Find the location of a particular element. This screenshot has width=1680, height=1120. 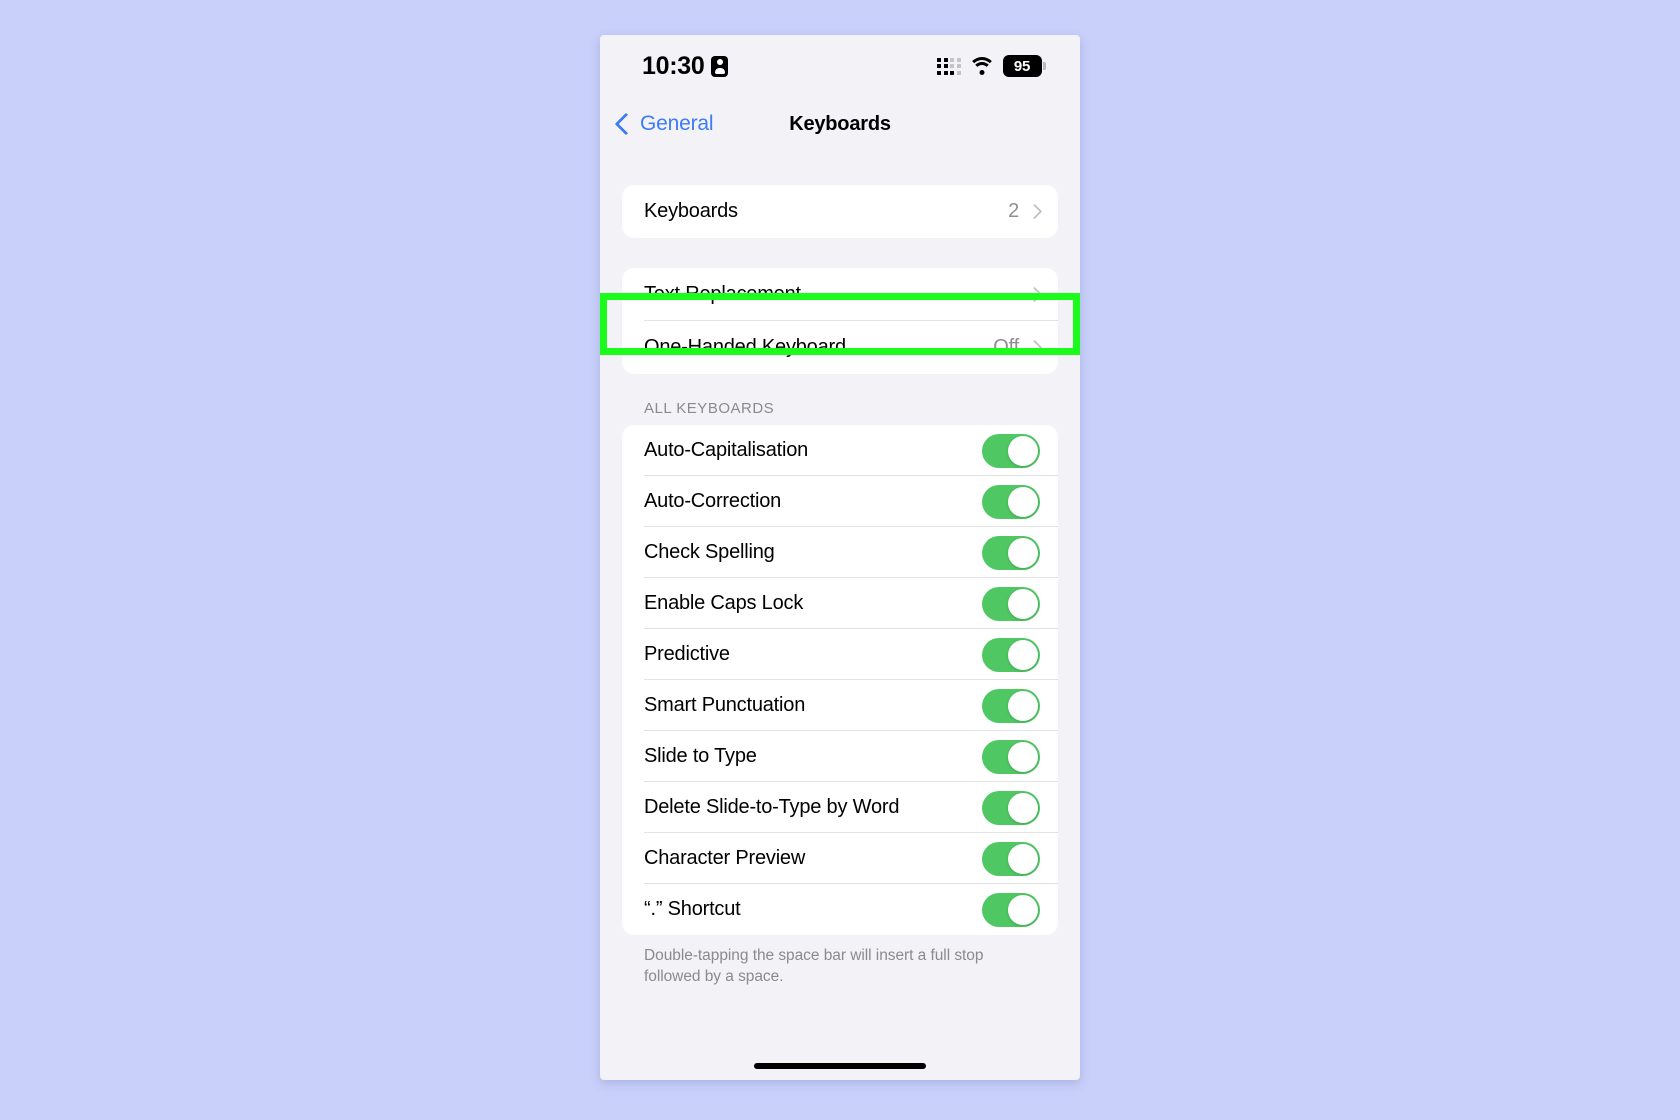

text-replacement-group: Text Replacement One-Handed Keyboard Off is located at coordinates (840, 321).